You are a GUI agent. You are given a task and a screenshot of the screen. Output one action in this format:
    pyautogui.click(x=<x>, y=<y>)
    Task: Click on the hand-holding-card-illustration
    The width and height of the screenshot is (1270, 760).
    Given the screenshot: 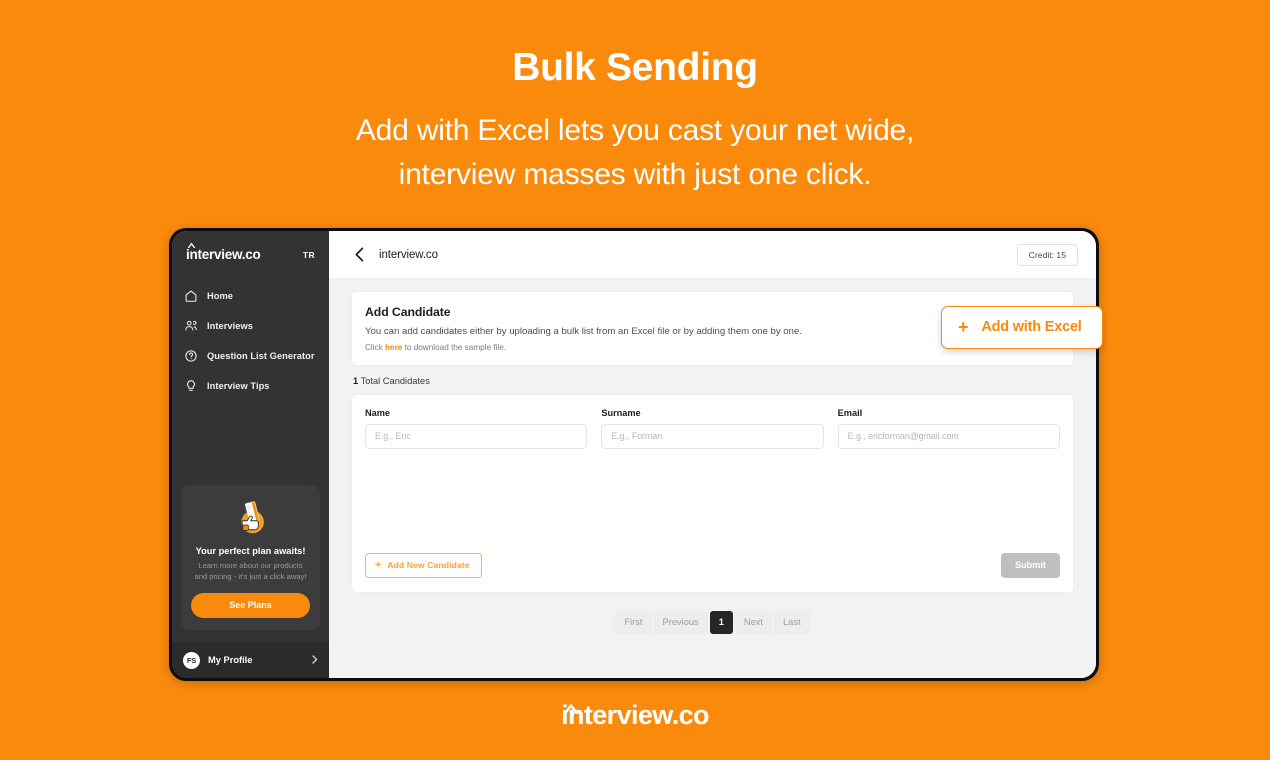 What is the action you would take?
    pyautogui.click(x=250, y=517)
    